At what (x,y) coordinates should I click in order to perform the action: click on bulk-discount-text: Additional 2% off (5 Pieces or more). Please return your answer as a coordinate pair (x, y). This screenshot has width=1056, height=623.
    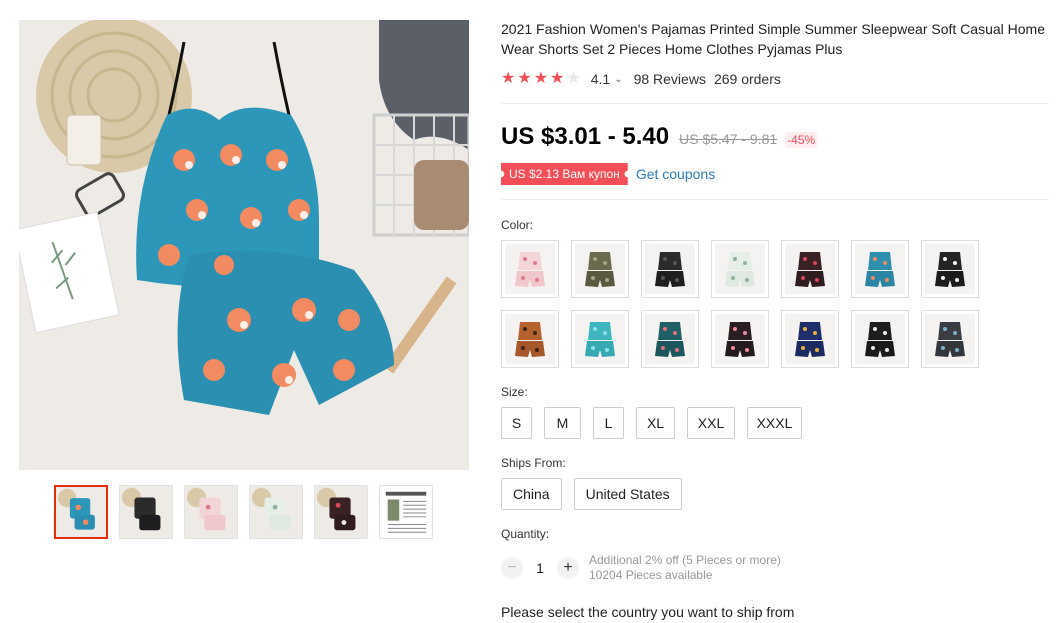
    Looking at the image, I should click on (685, 560).